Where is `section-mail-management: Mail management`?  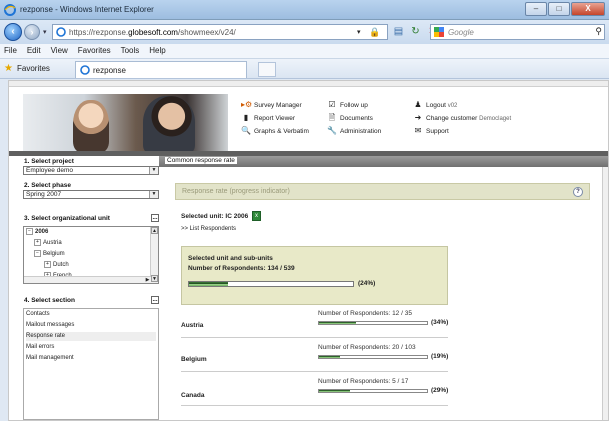
section-mail-management: Mail management is located at coordinates (50, 358).